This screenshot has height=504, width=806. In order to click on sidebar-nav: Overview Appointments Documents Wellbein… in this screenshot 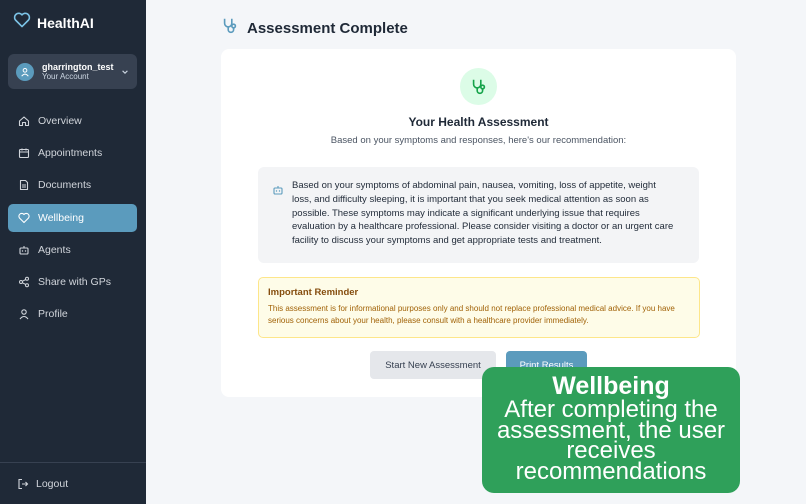, I will do `click(72, 219)`.